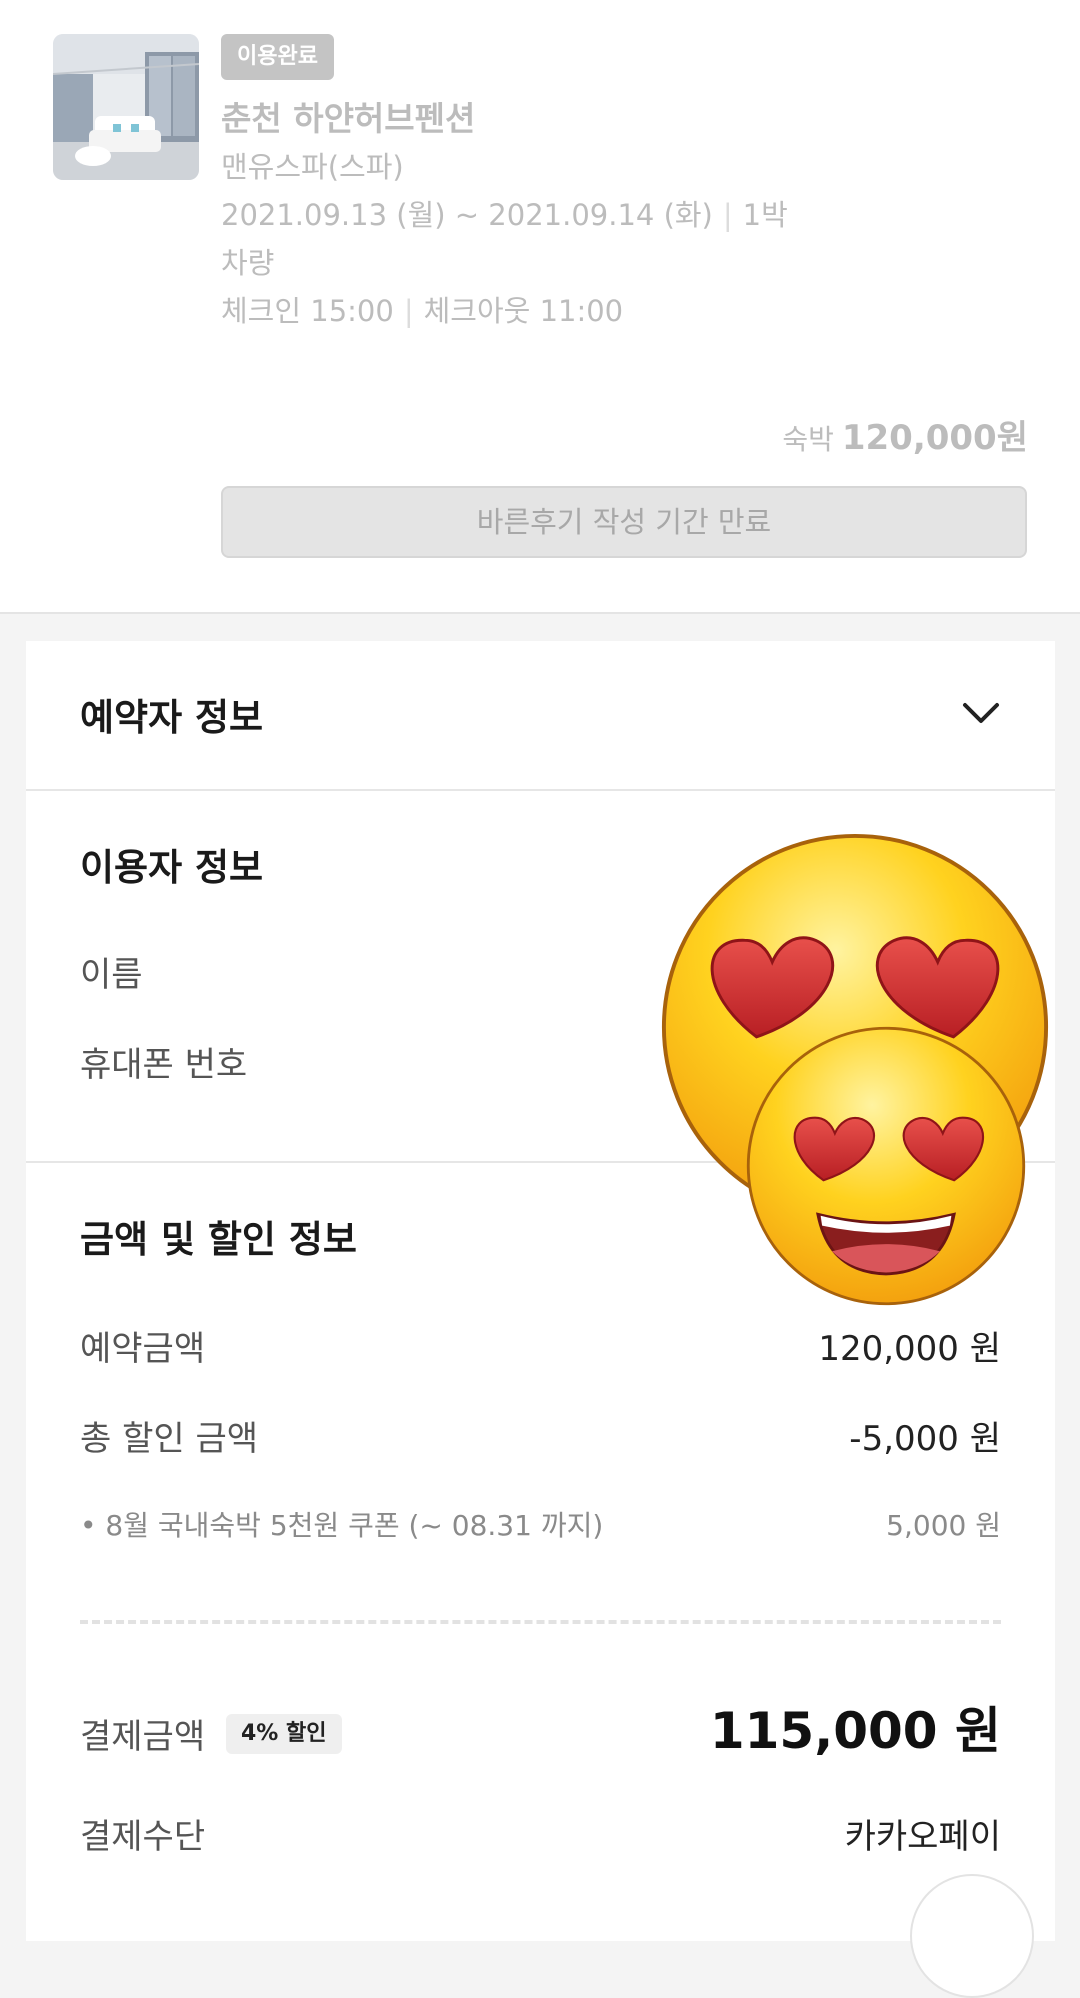 The width and height of the screenshot is (1080, 1998). Describe the element at coordinates (855, 1731) in the screenshot. I see `payment-amount-value: 115,000 원` at that location.